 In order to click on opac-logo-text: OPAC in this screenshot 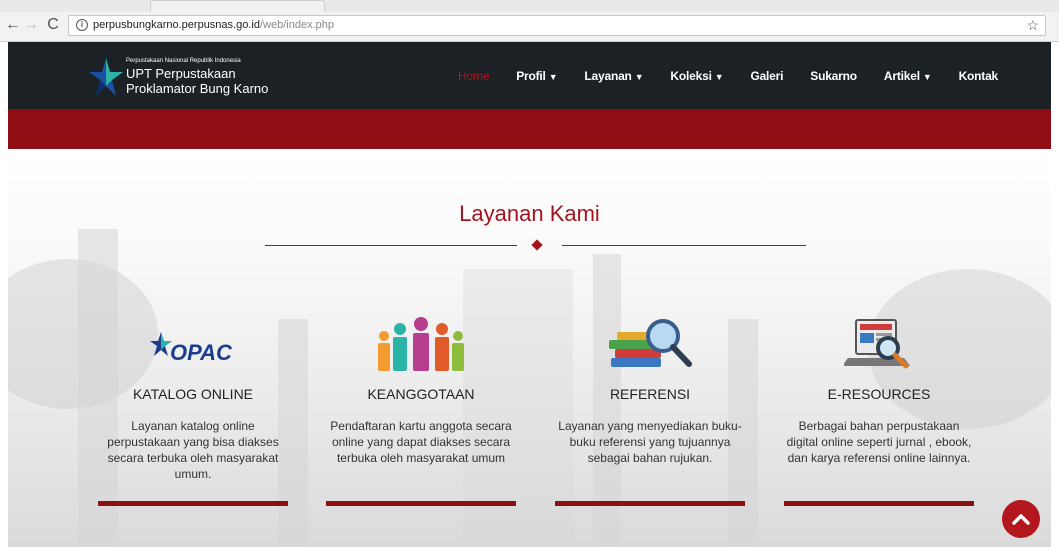, I will do `click(201, 352)`.